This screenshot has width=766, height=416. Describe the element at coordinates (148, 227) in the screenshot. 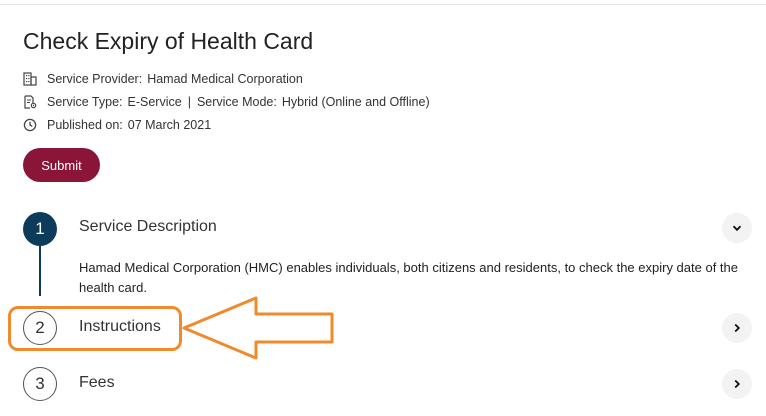

I see `step-title-service-description: Service Description` at that location.